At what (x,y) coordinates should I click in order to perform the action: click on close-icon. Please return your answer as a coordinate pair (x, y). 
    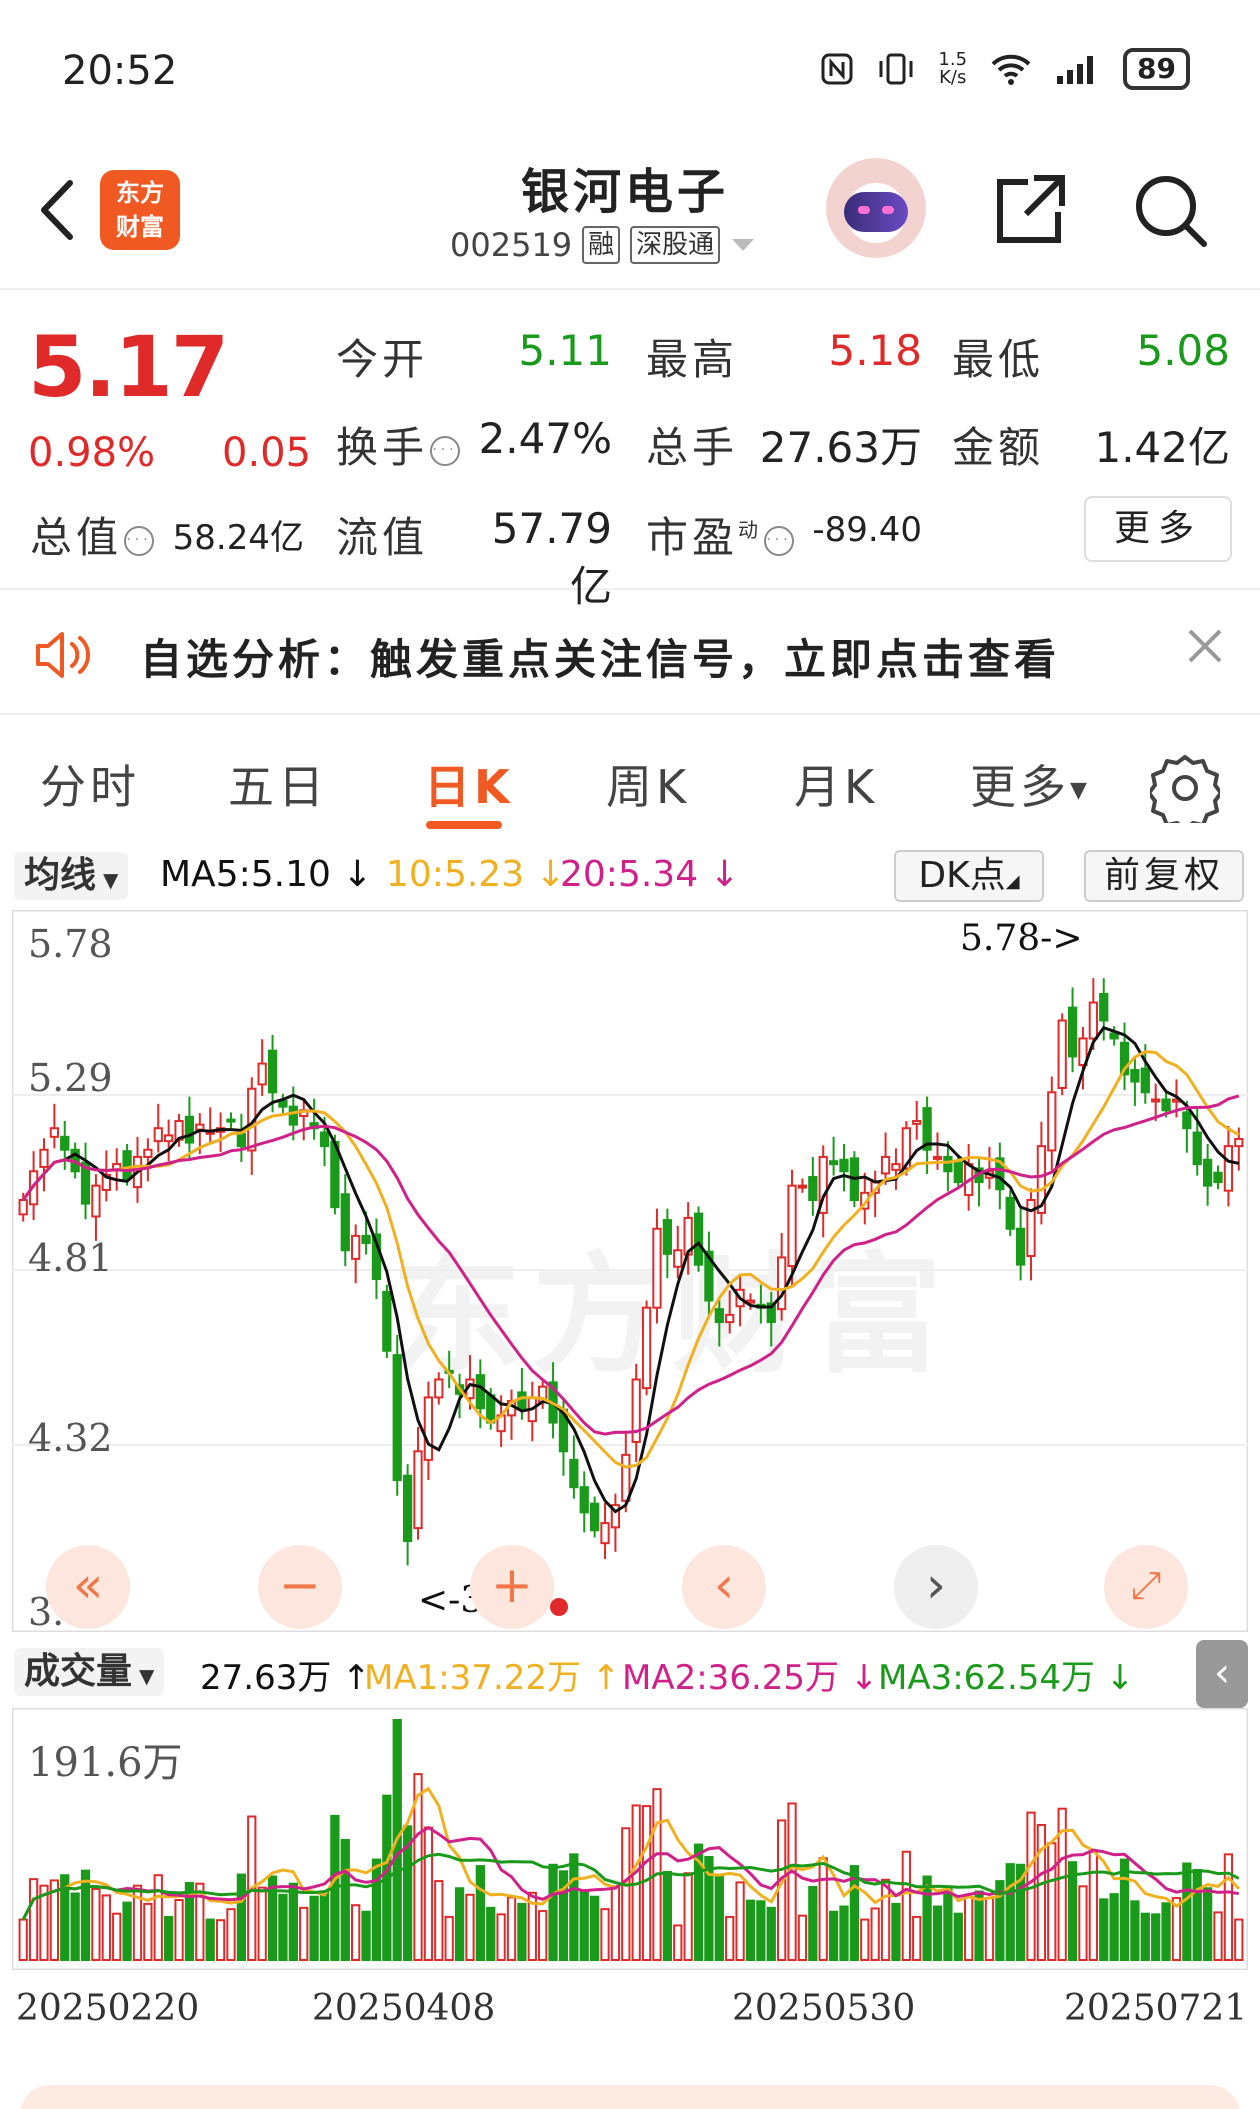
    Looking at the image, I should click on (1205, 646).